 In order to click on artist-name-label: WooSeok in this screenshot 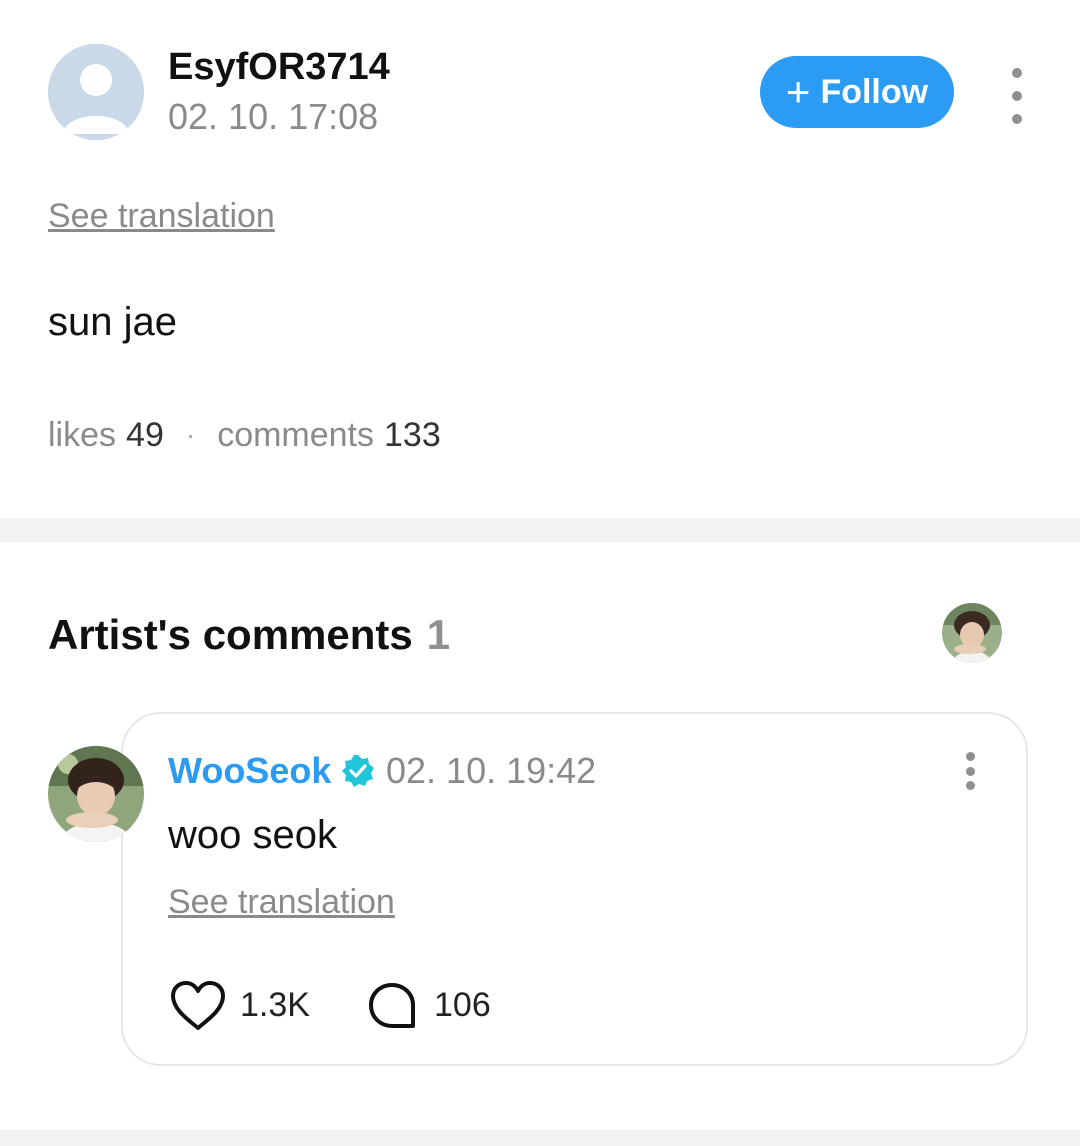, I will do `click(250, 770)`.